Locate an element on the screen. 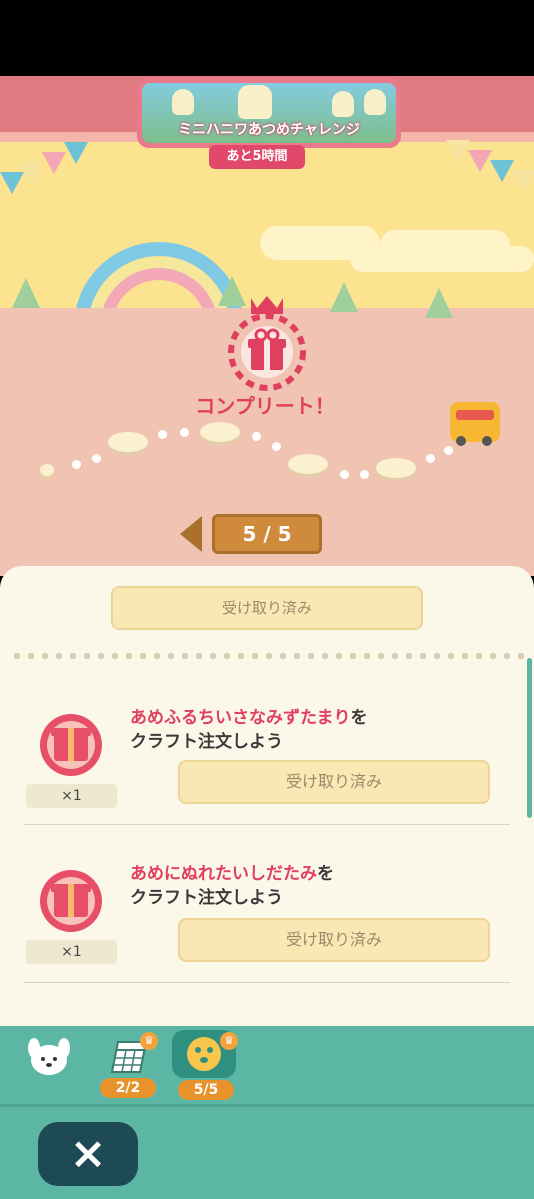 Image resolution: width=534 pixels, height=1199 pixels. isabelle-icon is located at coordinates (49, 1056).